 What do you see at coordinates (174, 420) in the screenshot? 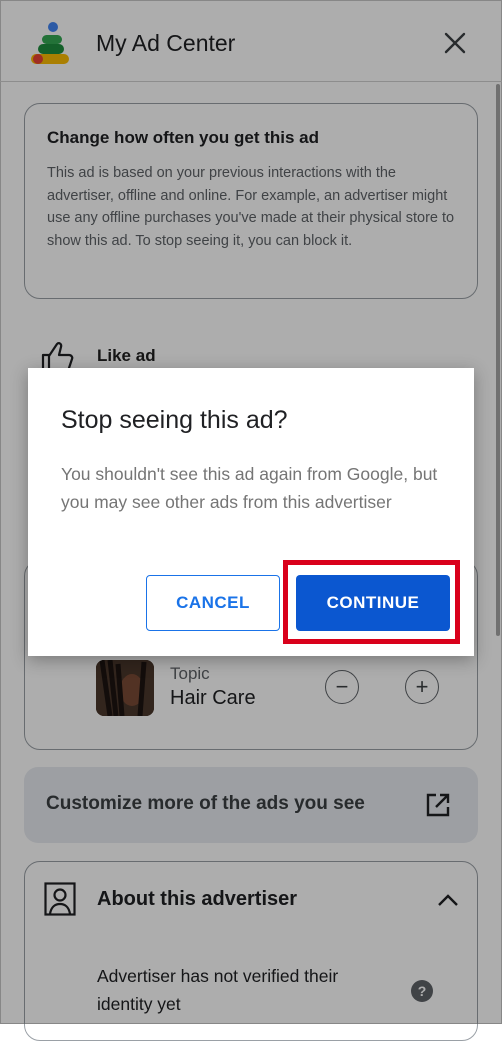
I see `dialog-title: Stop seeing this ad?` at bounding box center [174, 420].